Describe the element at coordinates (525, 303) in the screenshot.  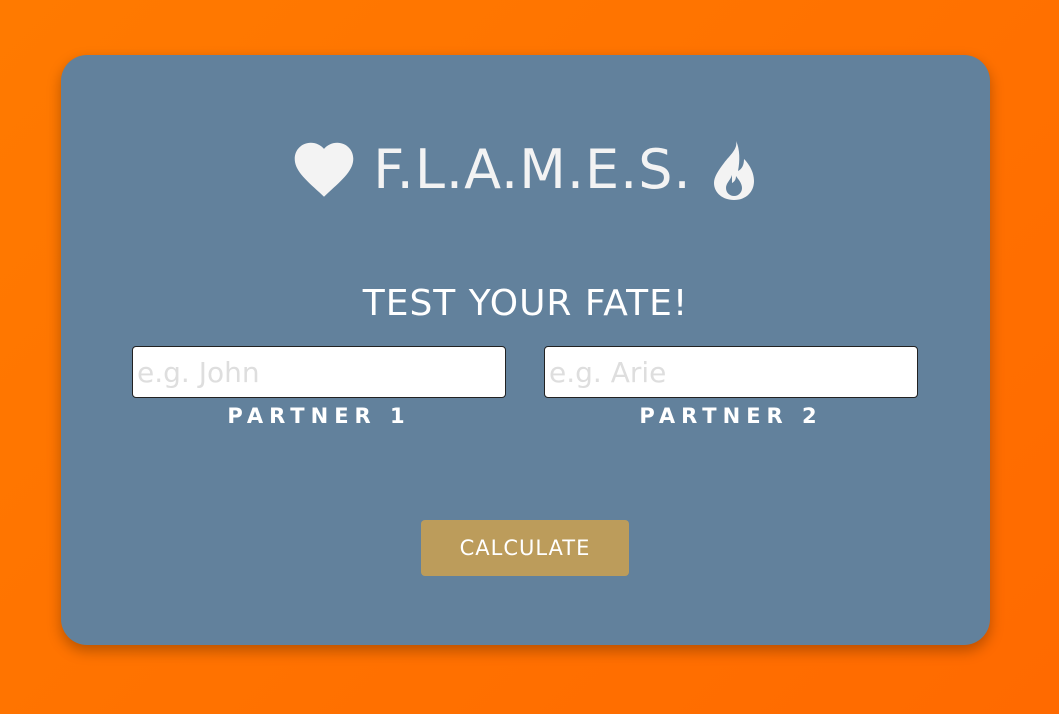
I see `subtitle: TEST YOUR FATE!` at that location.